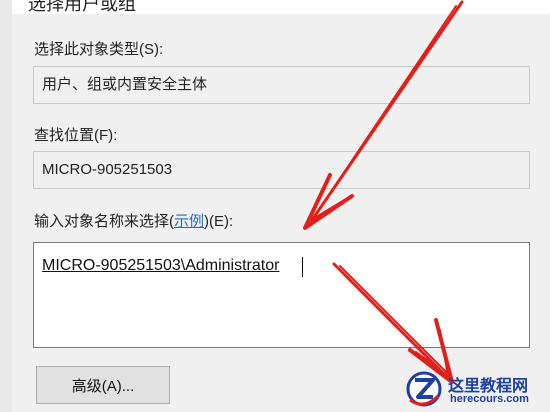  I want to click on watermark-logo-icon, so click(424, 389).